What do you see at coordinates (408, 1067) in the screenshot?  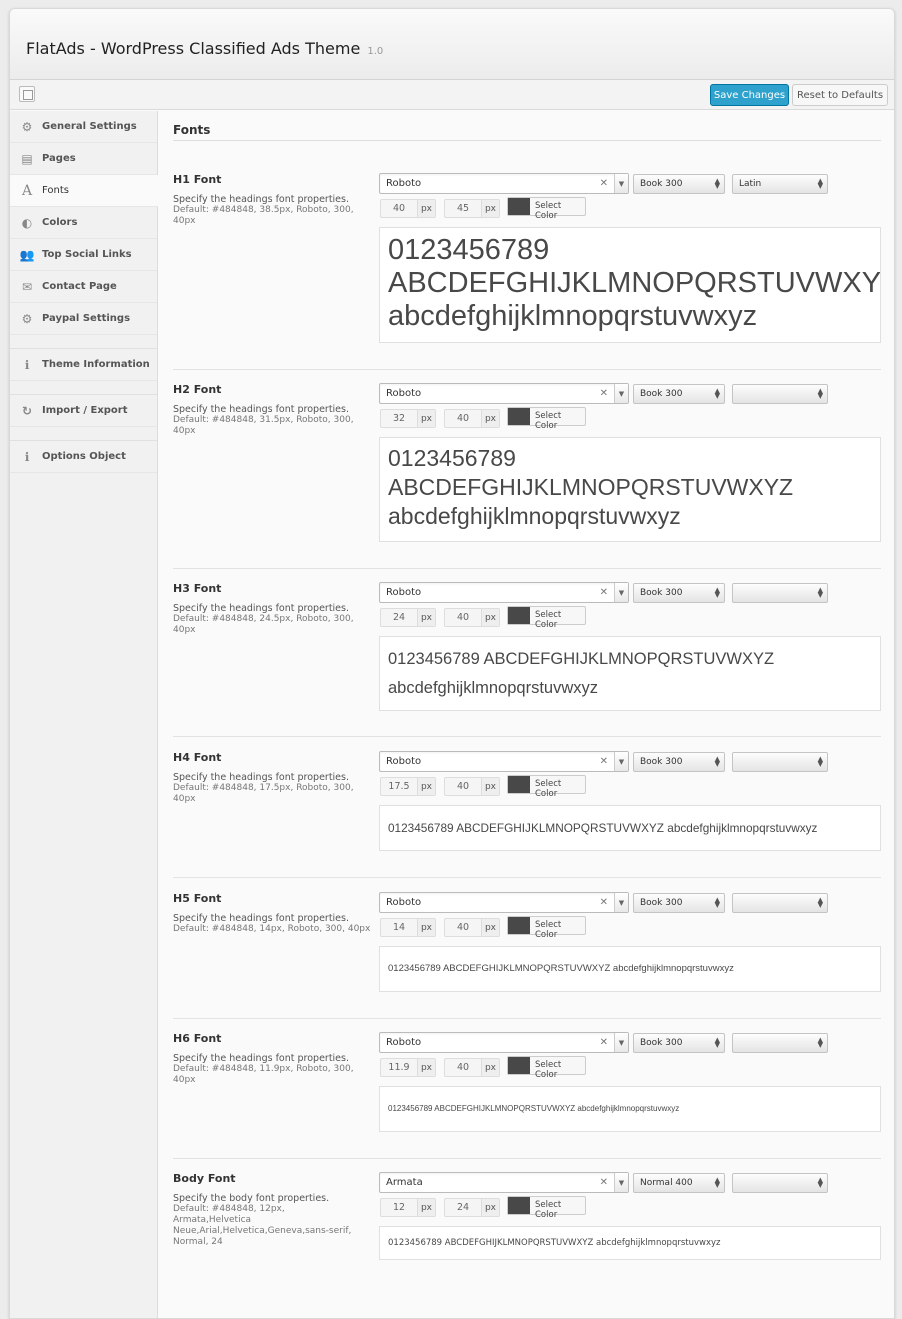 I see `font-size-input: 11.9 px` at bounding box center [408, 1067].